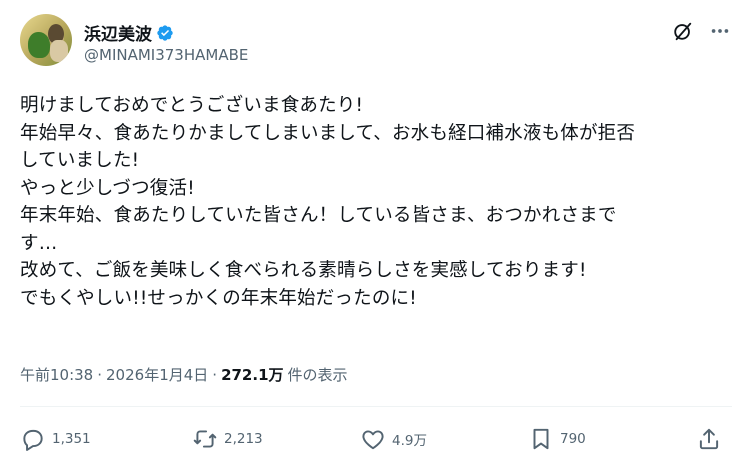 This screenshot has height=469, width=750. I want to click on view-count-label: 件の表示, so click(317, 375).